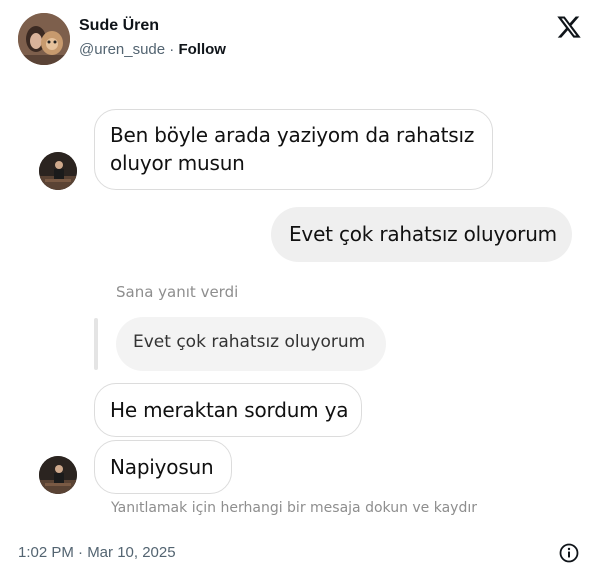  Describe the element at coordinates (177, 292) in the screenshot. I see `reply-notice: Sana yanıt verdi` at that location.